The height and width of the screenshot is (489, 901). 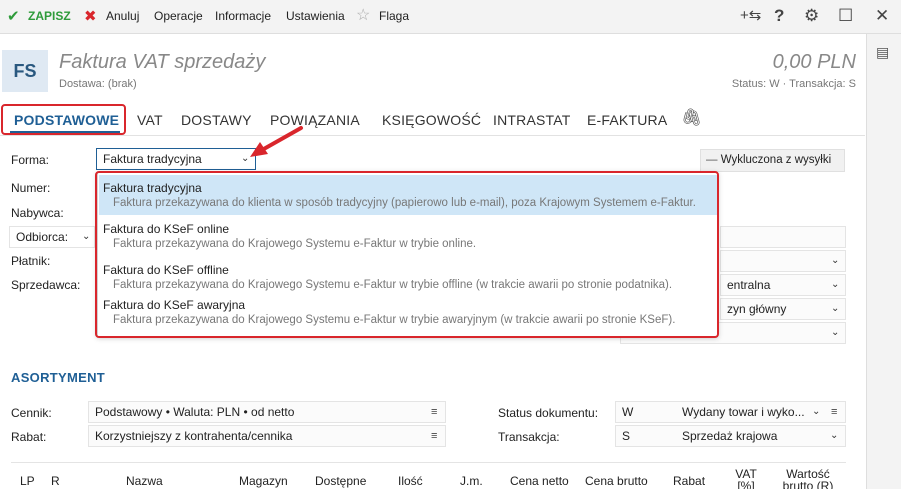 What do you see at coordinates (31, 188) in the screenshot?
I see `numer-label: Numer:` at bounding box center [31, 188].